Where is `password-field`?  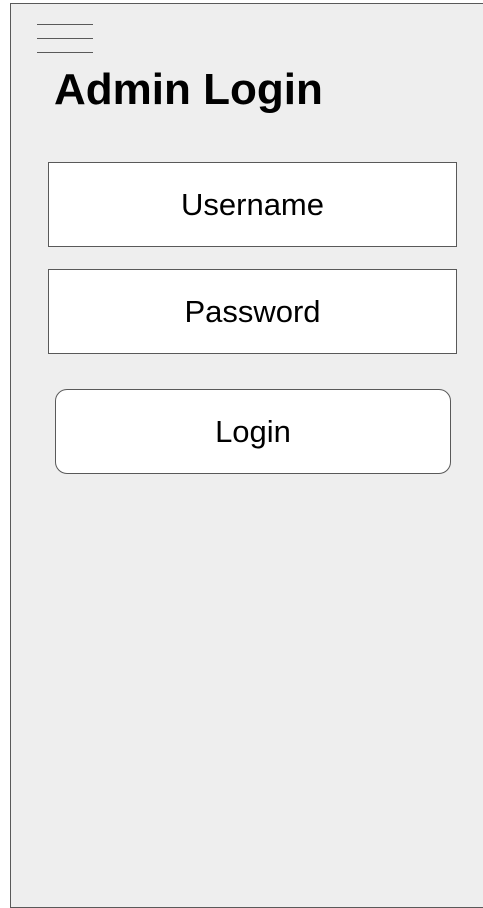 password-field is located at coordinates (252, 311).